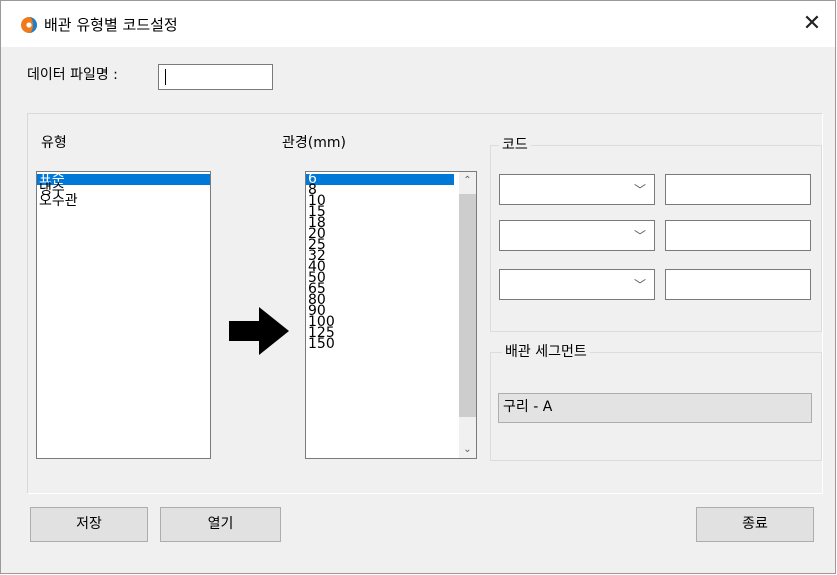 The image size is (837, 575). Describe the element at coordinates (380, 245) in the screenshot. I see `diameter-list-item: 25` at that location.